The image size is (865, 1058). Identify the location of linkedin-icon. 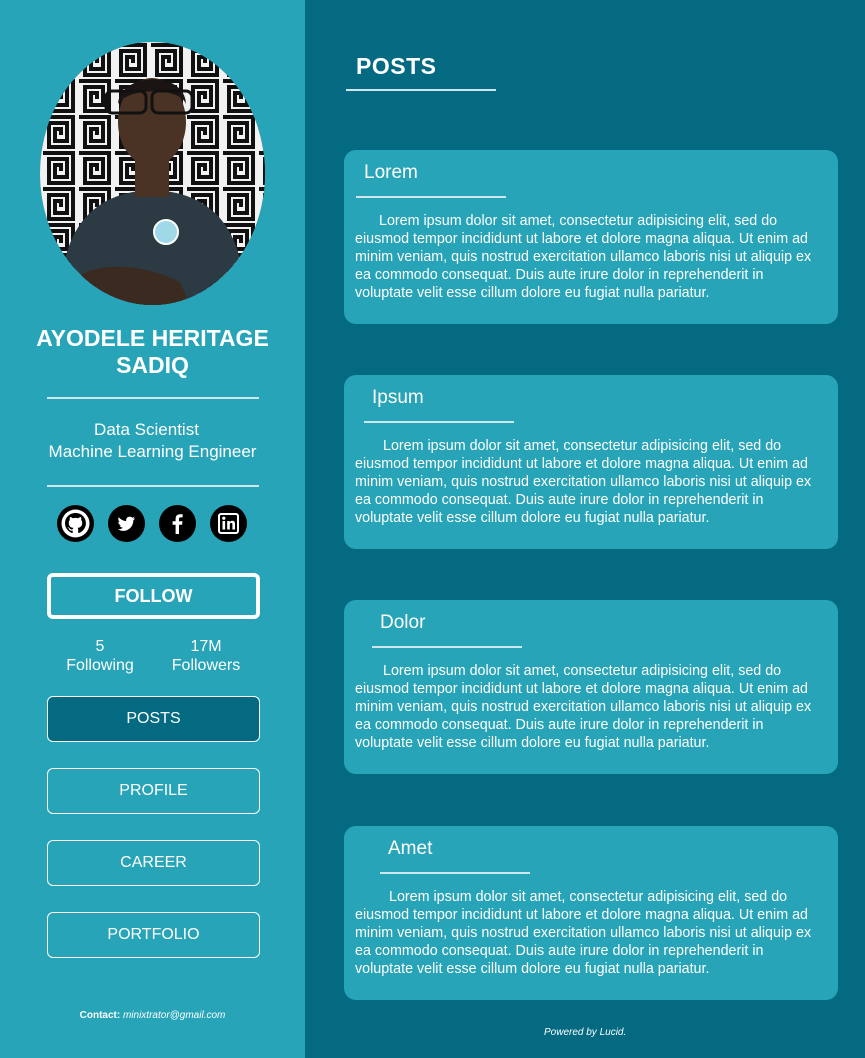
(228, 523).